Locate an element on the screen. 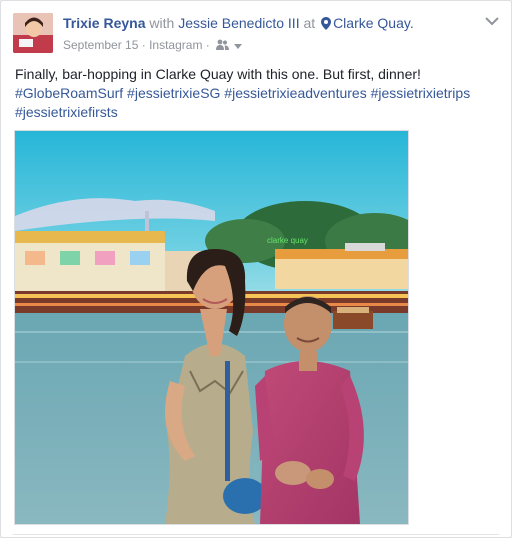 This screenshot has width=512, height=538. author-name: Trixie Reyna is located at coordinates (104, 23).